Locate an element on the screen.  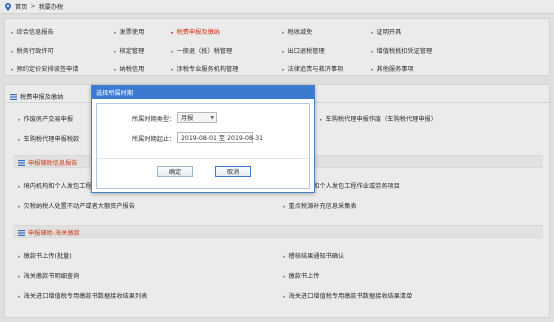
period-range-label: 所属时期起止： is located at coordinates (154, 139).